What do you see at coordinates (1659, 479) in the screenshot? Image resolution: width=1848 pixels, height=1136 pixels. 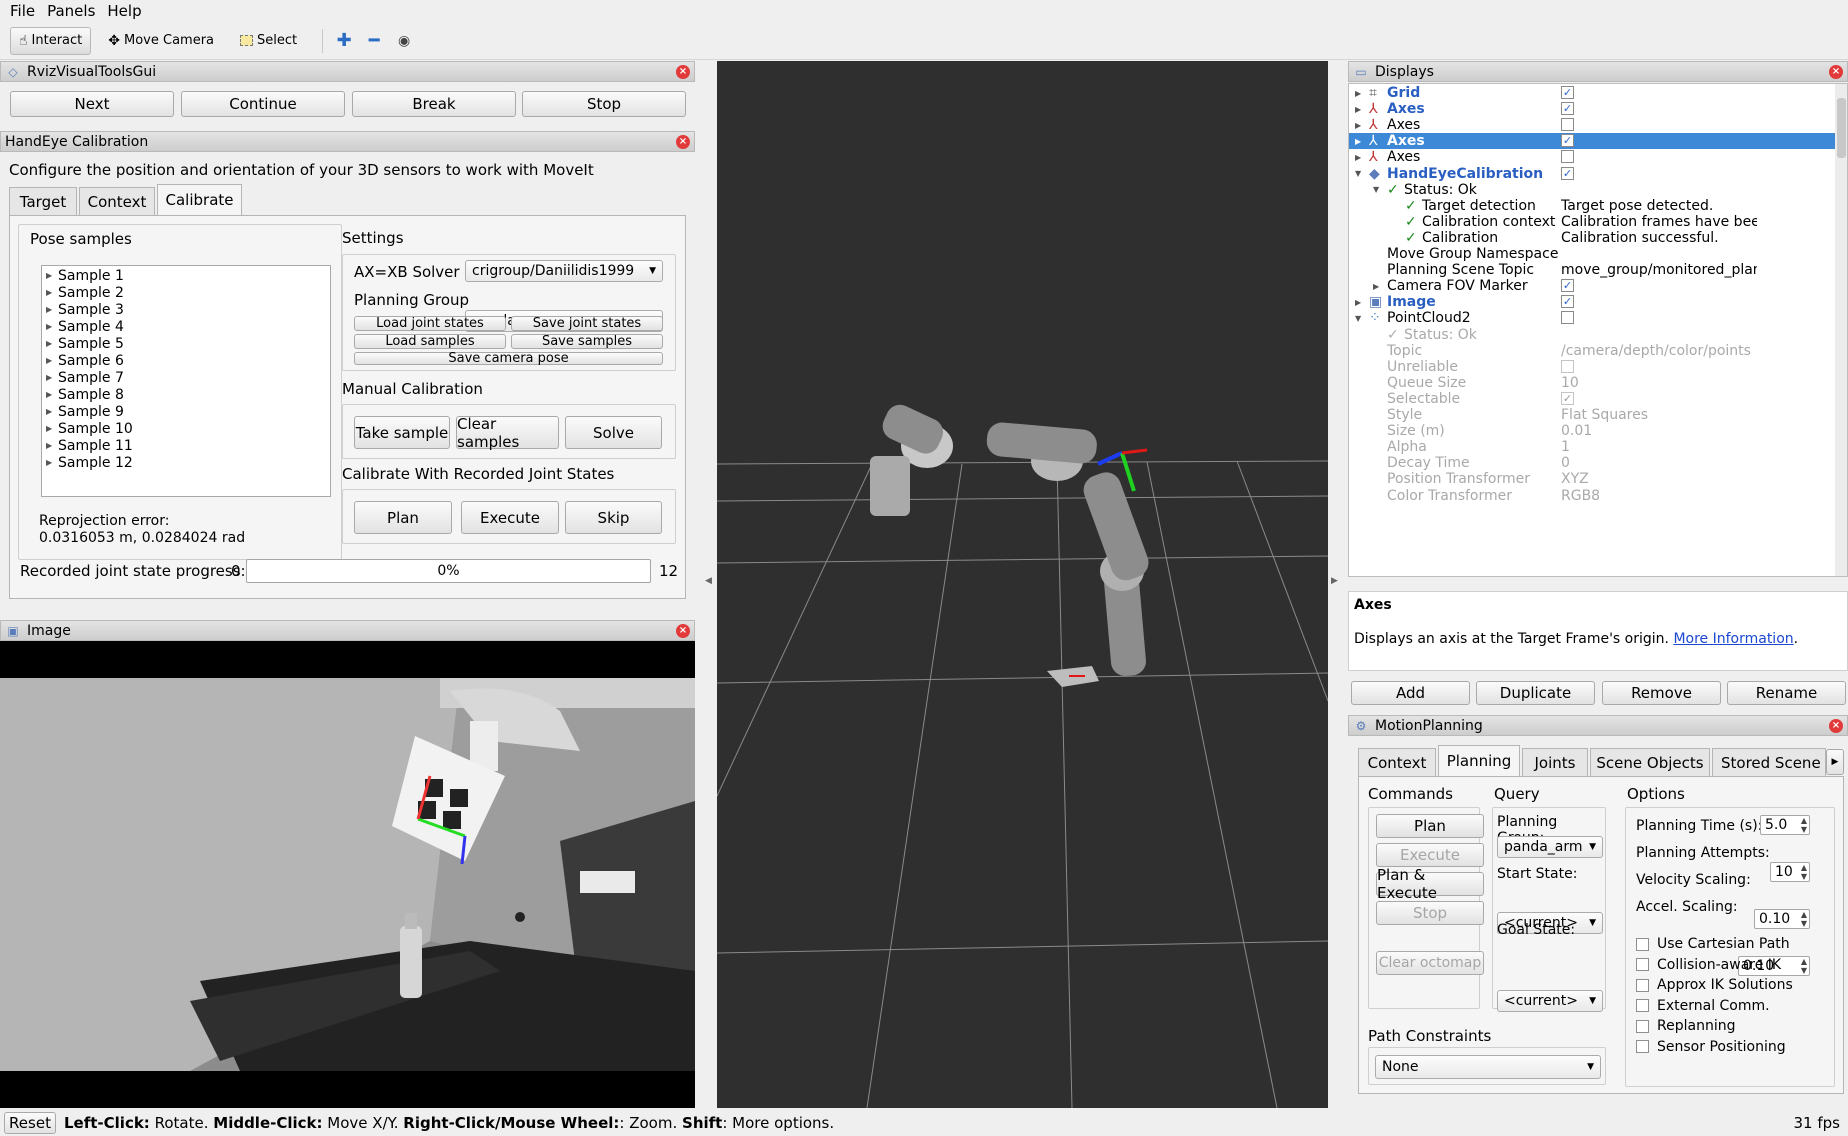 I see `display-value: XYZ` at bounding box center [1659, 479].